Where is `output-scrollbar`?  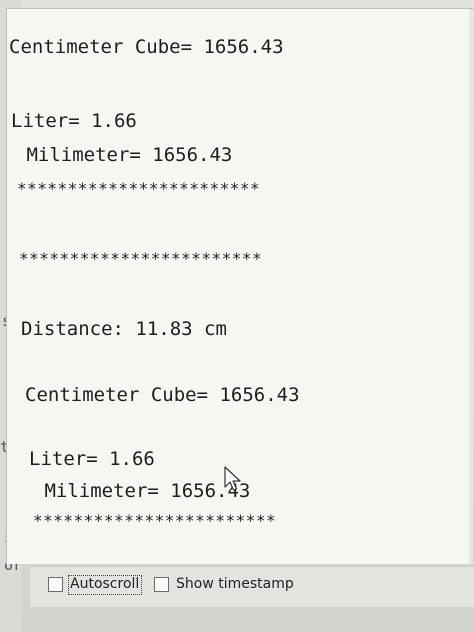
output-scrollbar is located at coordinates (471, 286).